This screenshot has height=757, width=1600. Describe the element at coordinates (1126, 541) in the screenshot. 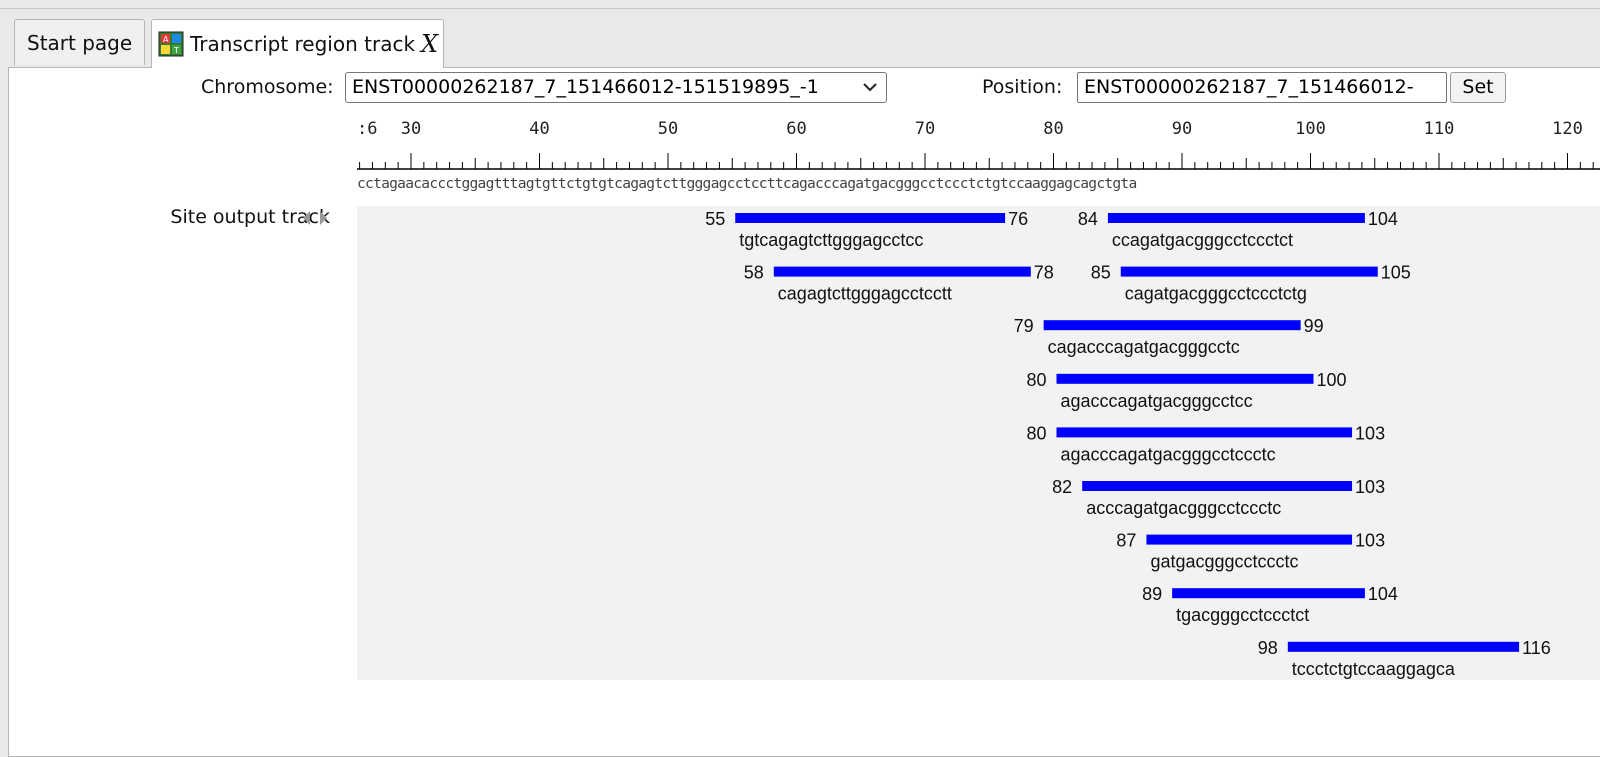

I see `site-start-label: 87` at that location.